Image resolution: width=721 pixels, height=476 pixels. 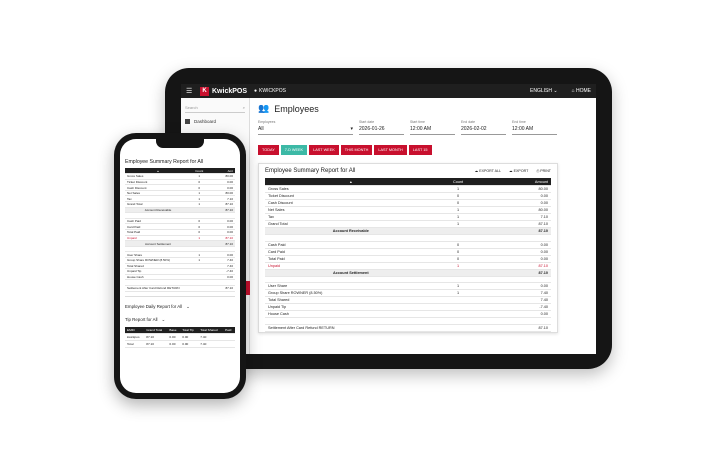 What do you see at coordinates (351, 182) in the screenshot?
I see `column-header-sort: ▴` at bounding box center [351, 182].